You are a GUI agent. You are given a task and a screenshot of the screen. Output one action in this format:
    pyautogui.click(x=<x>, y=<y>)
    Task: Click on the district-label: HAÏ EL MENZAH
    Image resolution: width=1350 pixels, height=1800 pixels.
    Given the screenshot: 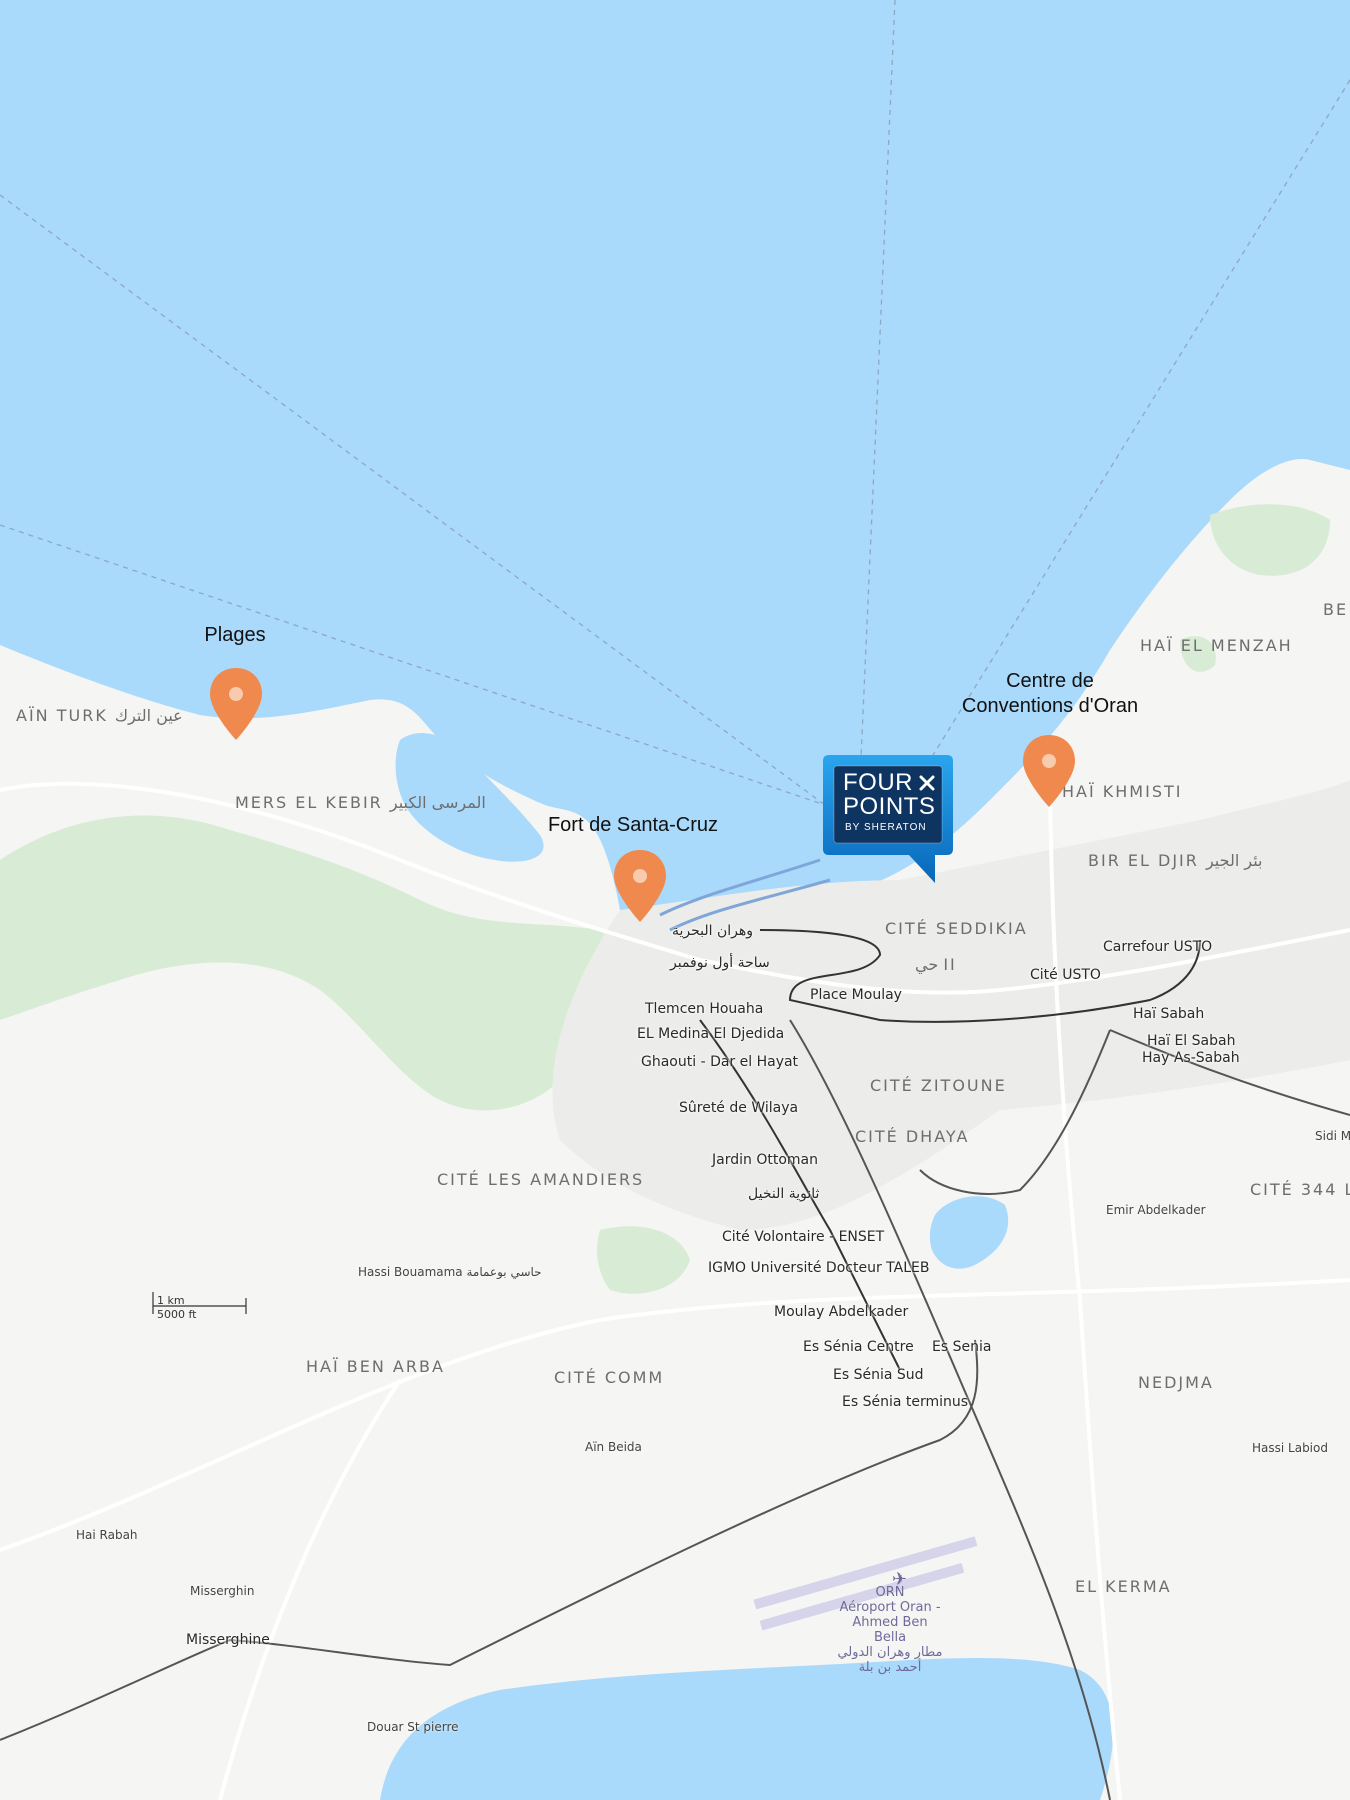 What is the action you would take?
    pyautogui.click(x=1216, y=645)
    